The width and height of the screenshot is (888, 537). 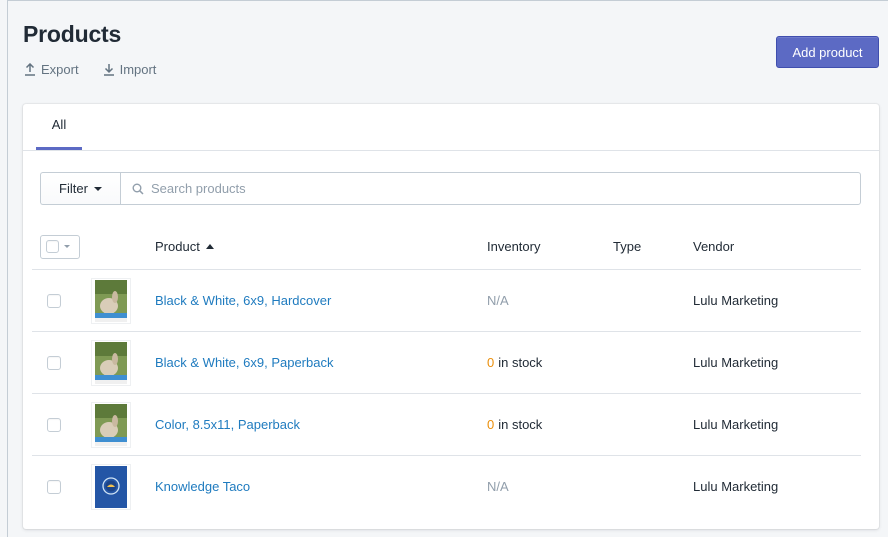 What do you see at coordinates (138, 69) in the screenshot?
I see `import-label: Import` at bounding box center [138, 69].